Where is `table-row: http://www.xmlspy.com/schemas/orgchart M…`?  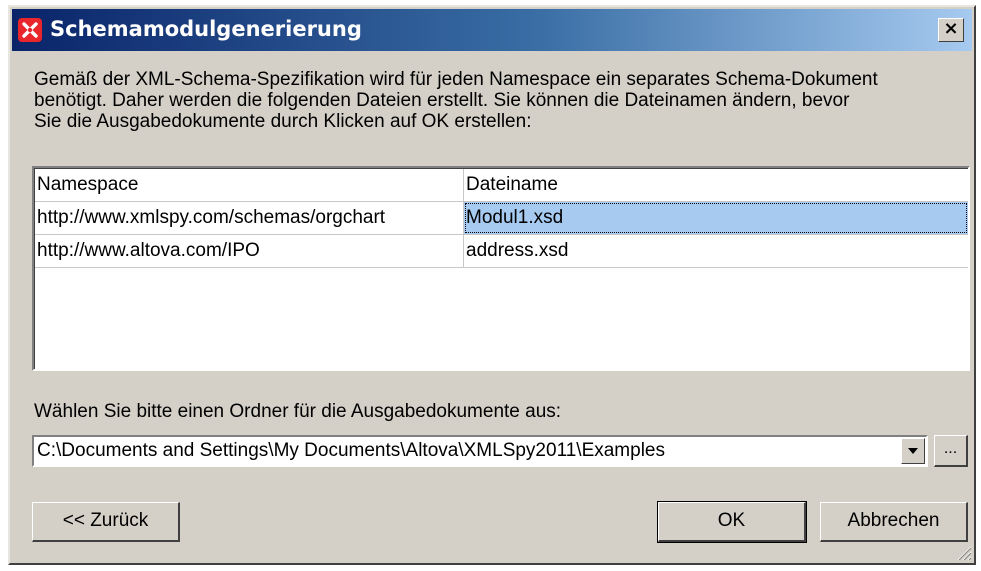 table-row: http://www.xmlspy.com/schemas/orgchart M… is located at coordinates (501, 218).